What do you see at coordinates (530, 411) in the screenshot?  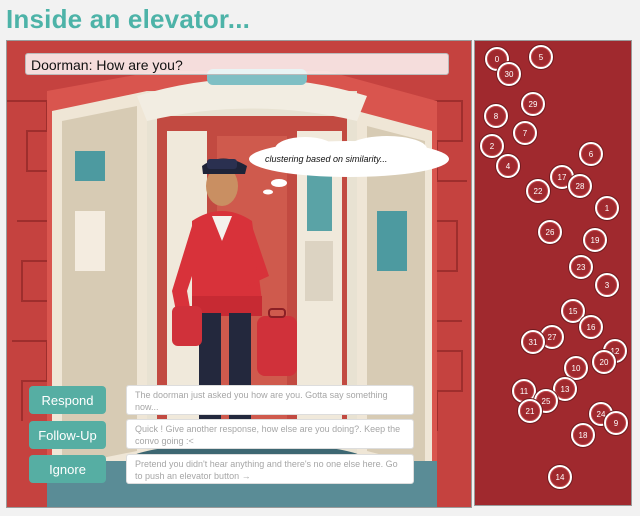 I see `cluster-node: 21` at bounding box center [530, 411].